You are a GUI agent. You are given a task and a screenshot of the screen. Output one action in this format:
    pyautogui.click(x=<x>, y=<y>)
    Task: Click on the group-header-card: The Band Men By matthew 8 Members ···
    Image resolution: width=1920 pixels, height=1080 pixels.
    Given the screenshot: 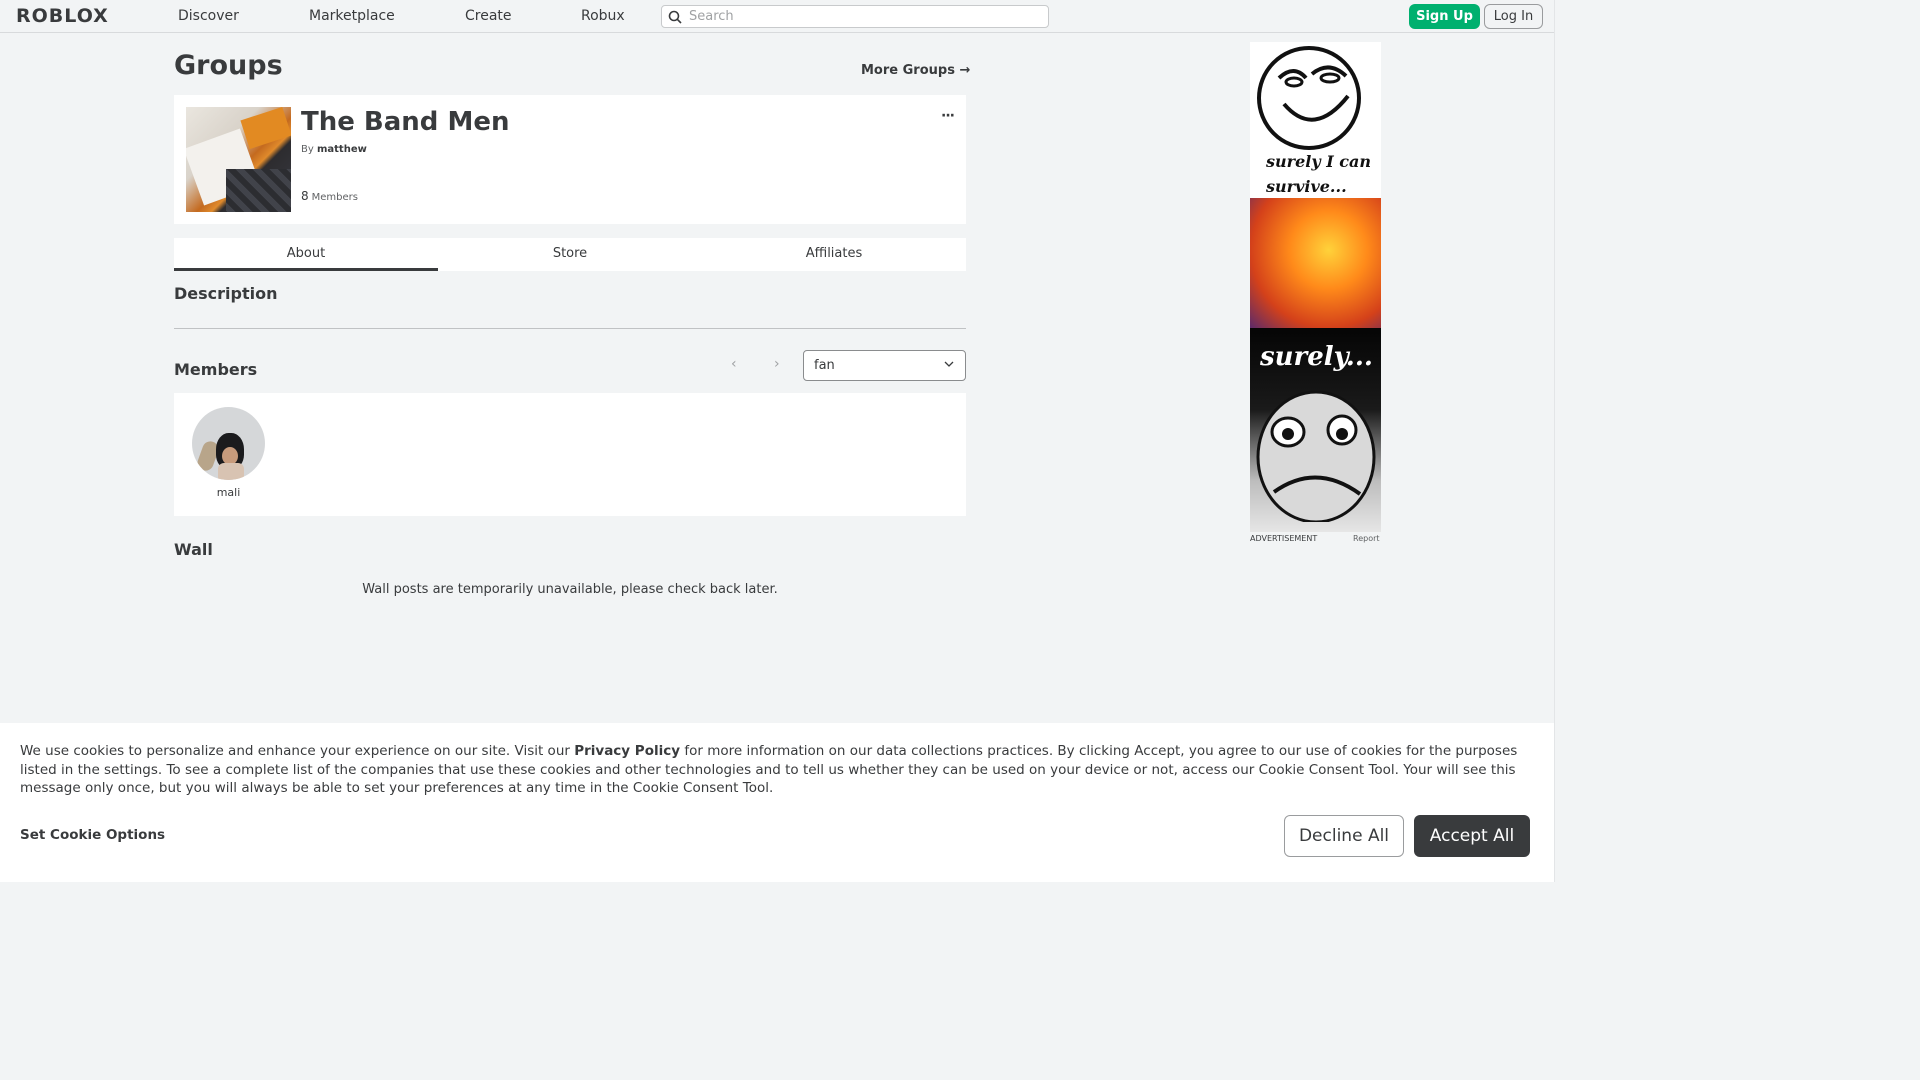 What is the action you would take?
    pyautogui.click(x=570, y=159)
    